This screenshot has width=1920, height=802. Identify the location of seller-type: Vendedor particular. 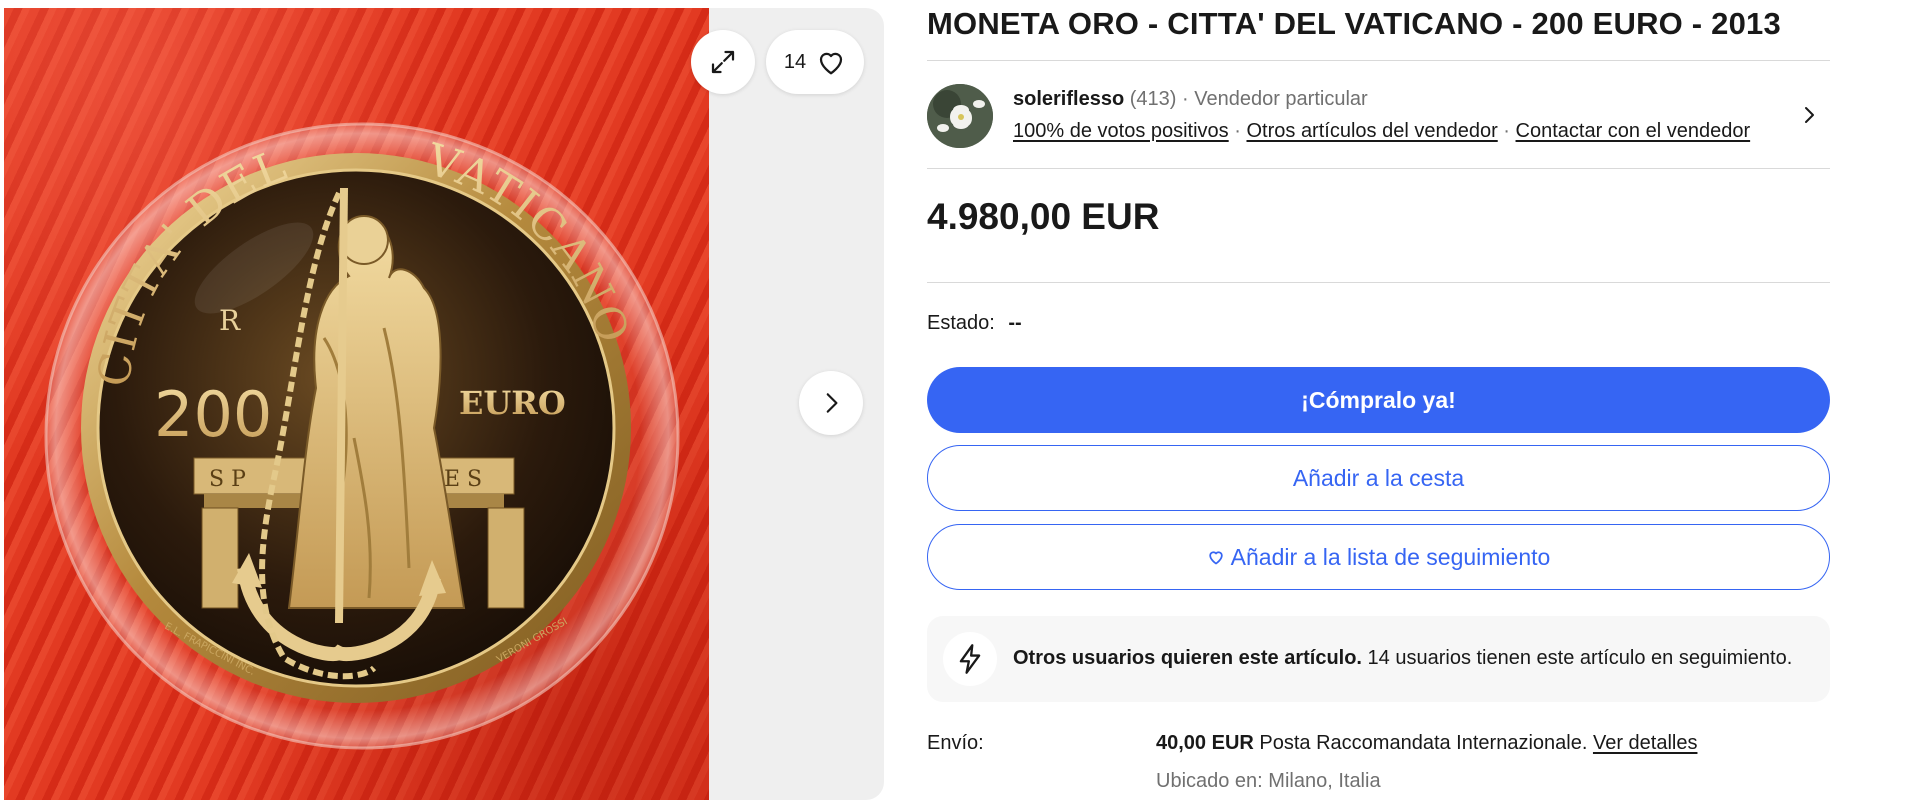
(1281, 99).